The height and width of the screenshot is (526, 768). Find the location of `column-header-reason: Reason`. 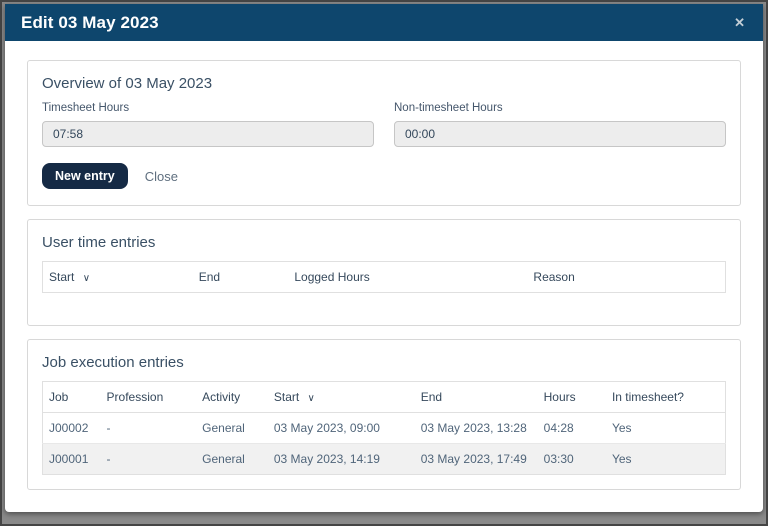

column-header-reason: Reason is located at coordinates (626, 277).